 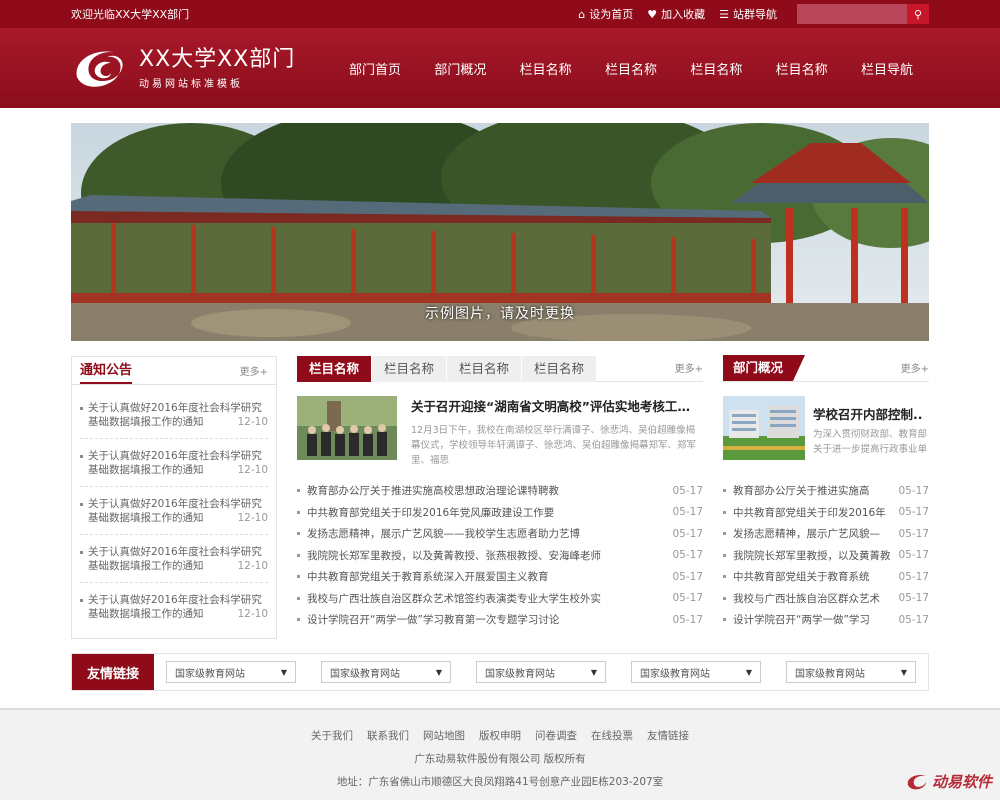 I want to click on tab-column-4: 栏目名称, so click(x=559, y=369).